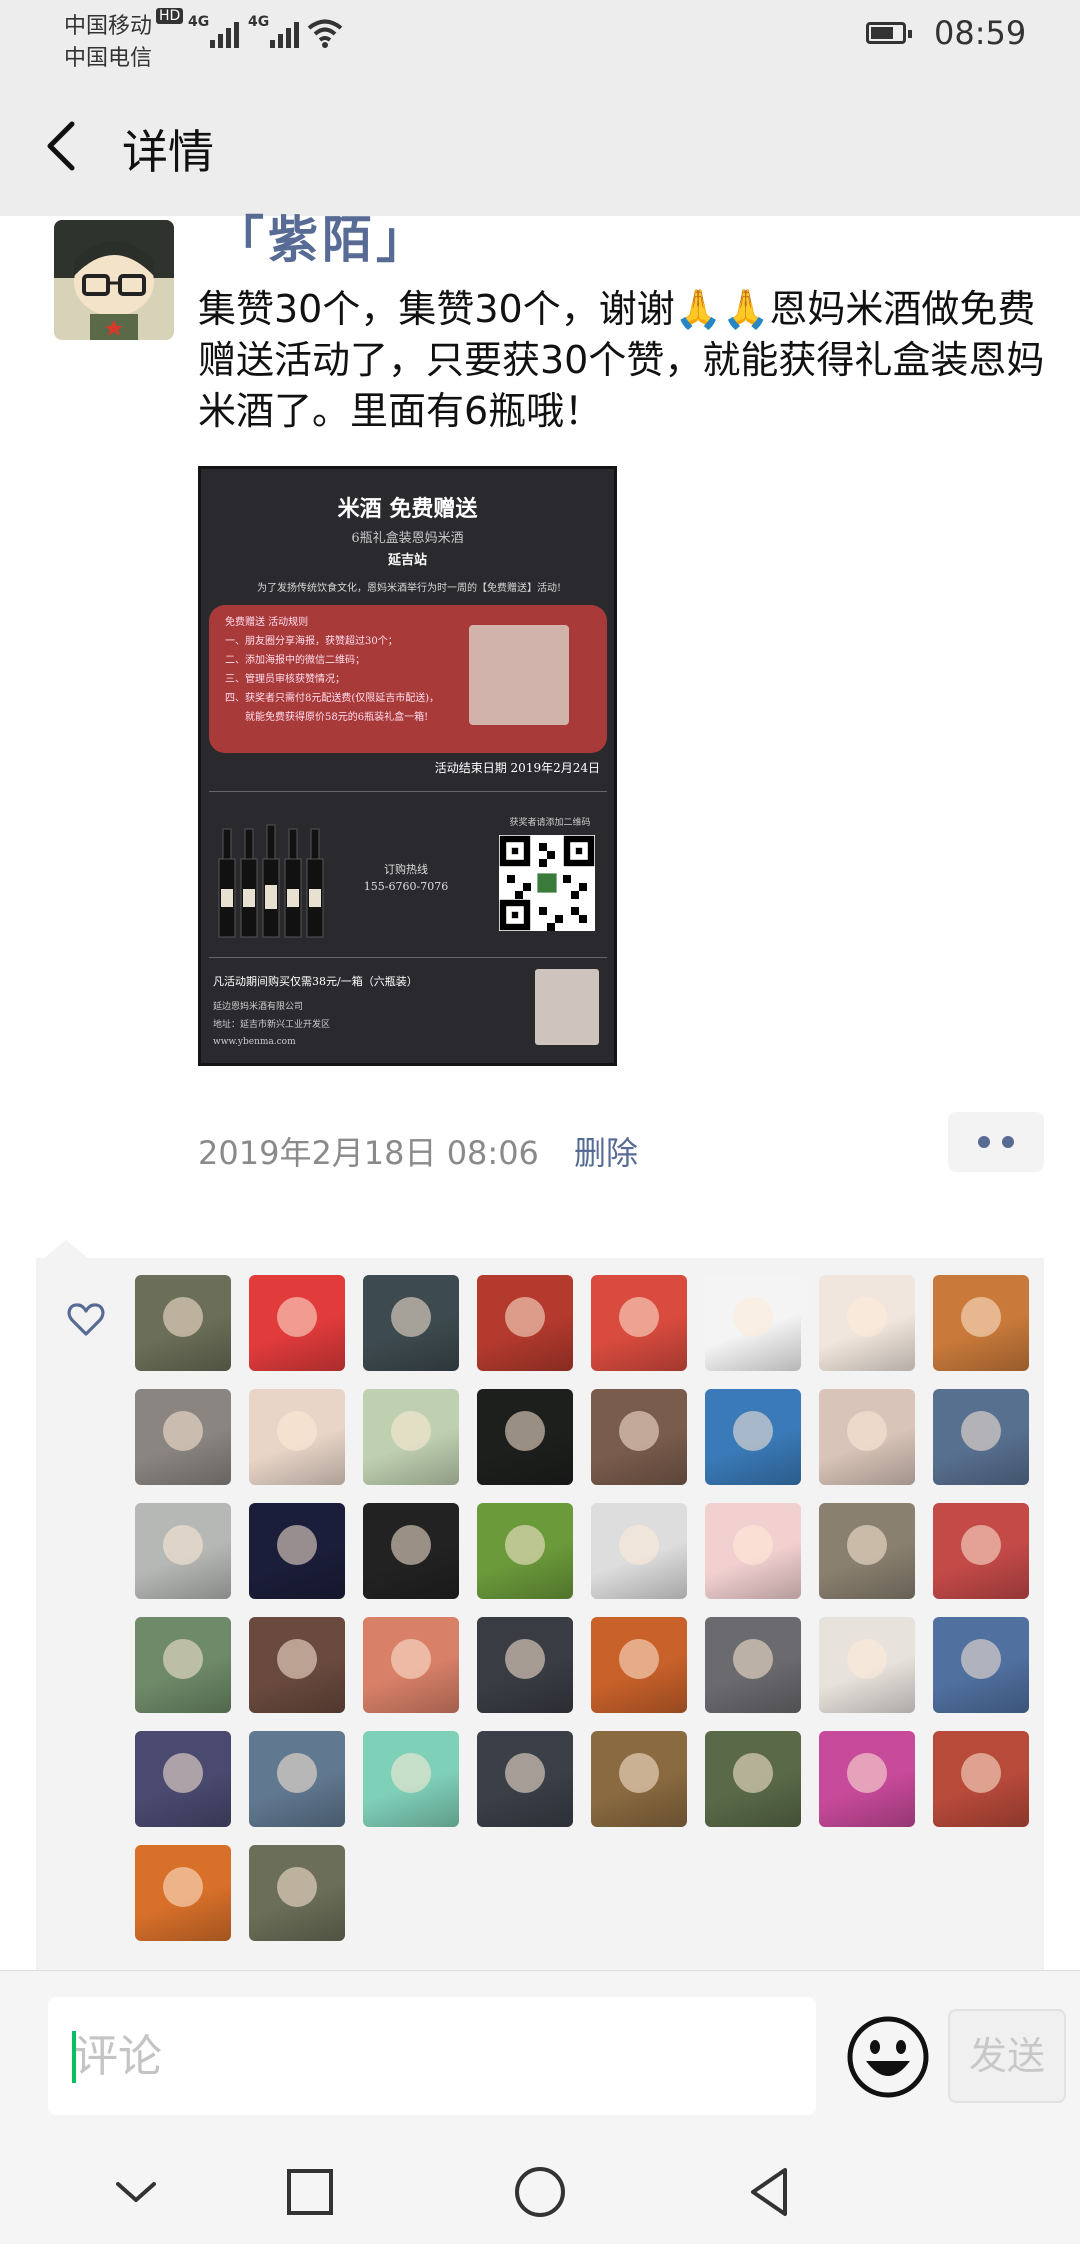 This screenshot has height=2244, width=1080. Describe the element at coordinates (168, 152) in the screenshot. I see `page-title: 详情` at that location.